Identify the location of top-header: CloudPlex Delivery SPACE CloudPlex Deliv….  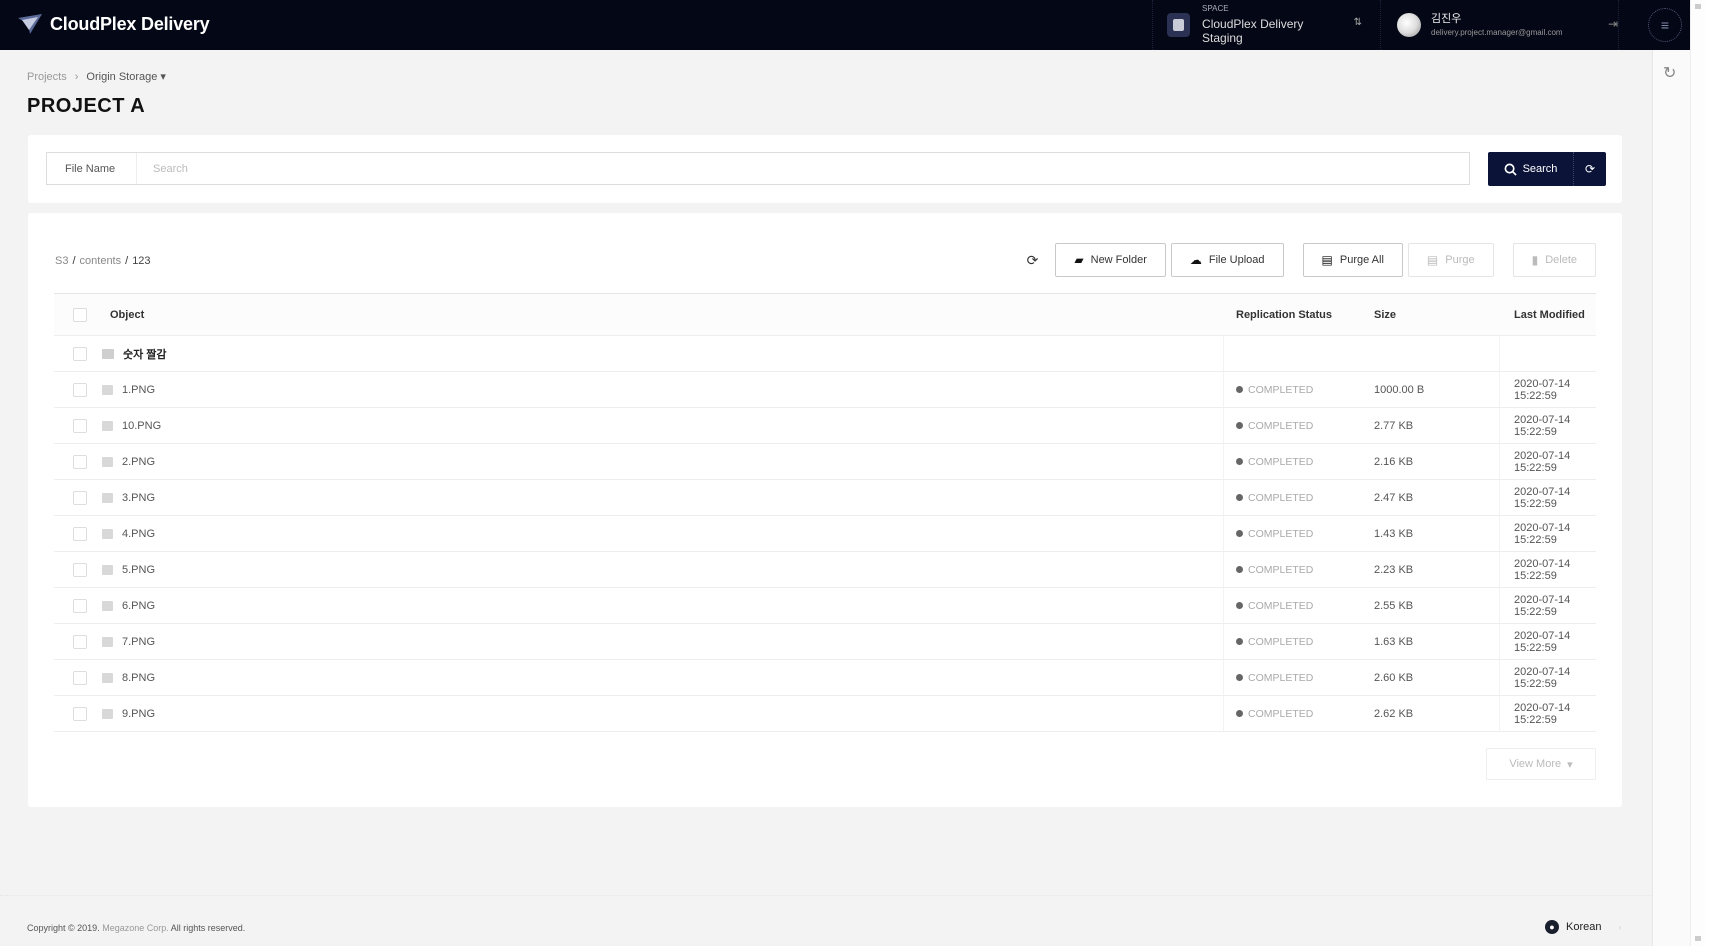
(845, 25).